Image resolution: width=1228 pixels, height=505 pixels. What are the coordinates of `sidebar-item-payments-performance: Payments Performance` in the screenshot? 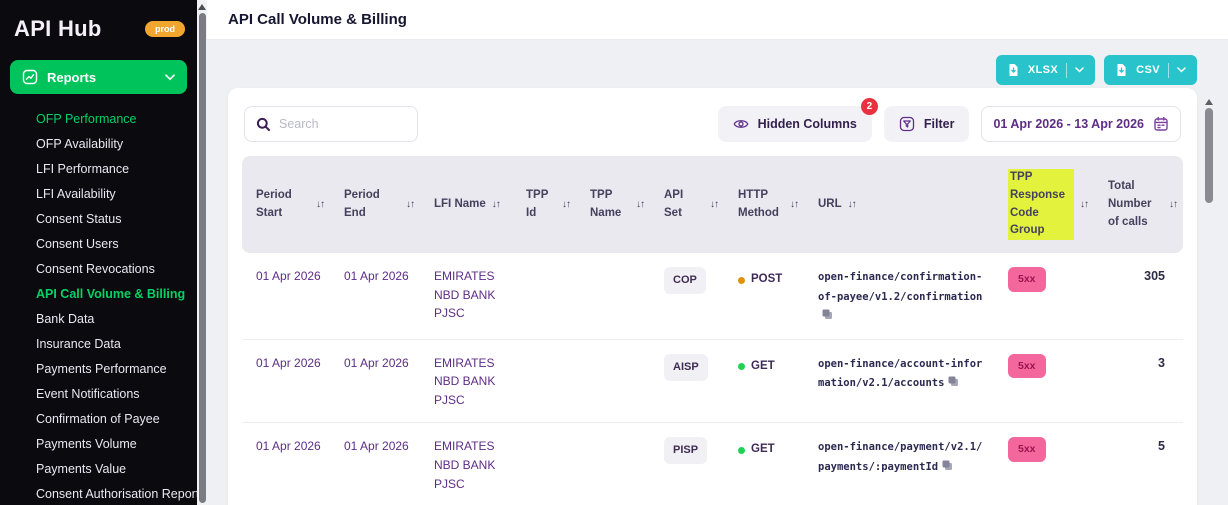 It's located at (116, 368).